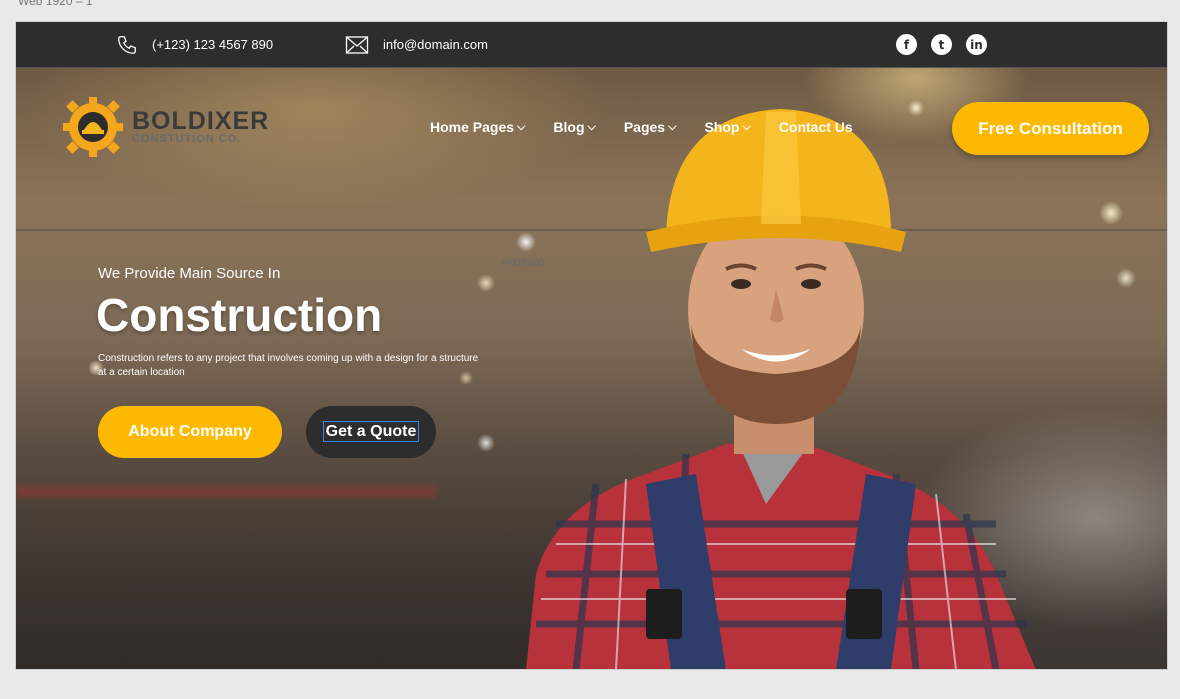  I want to click on email-address: info@domain.com, so click(435, 44).